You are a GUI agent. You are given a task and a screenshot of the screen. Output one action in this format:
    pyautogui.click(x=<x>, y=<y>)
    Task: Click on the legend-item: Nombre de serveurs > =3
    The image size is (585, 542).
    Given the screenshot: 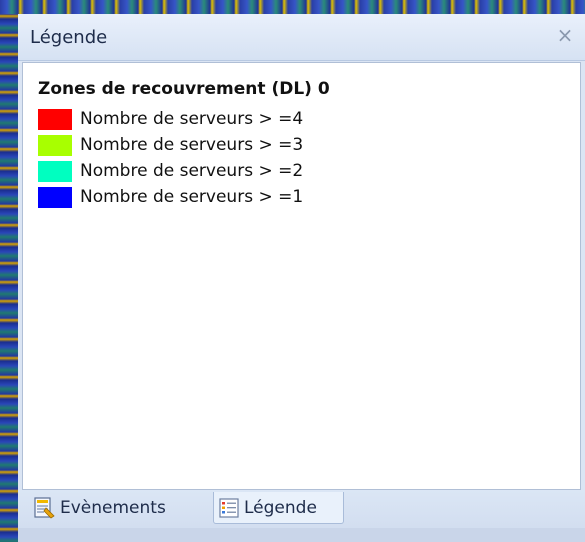 What is the action you would take?
    pyautogui.click(x=170, y=145)
    